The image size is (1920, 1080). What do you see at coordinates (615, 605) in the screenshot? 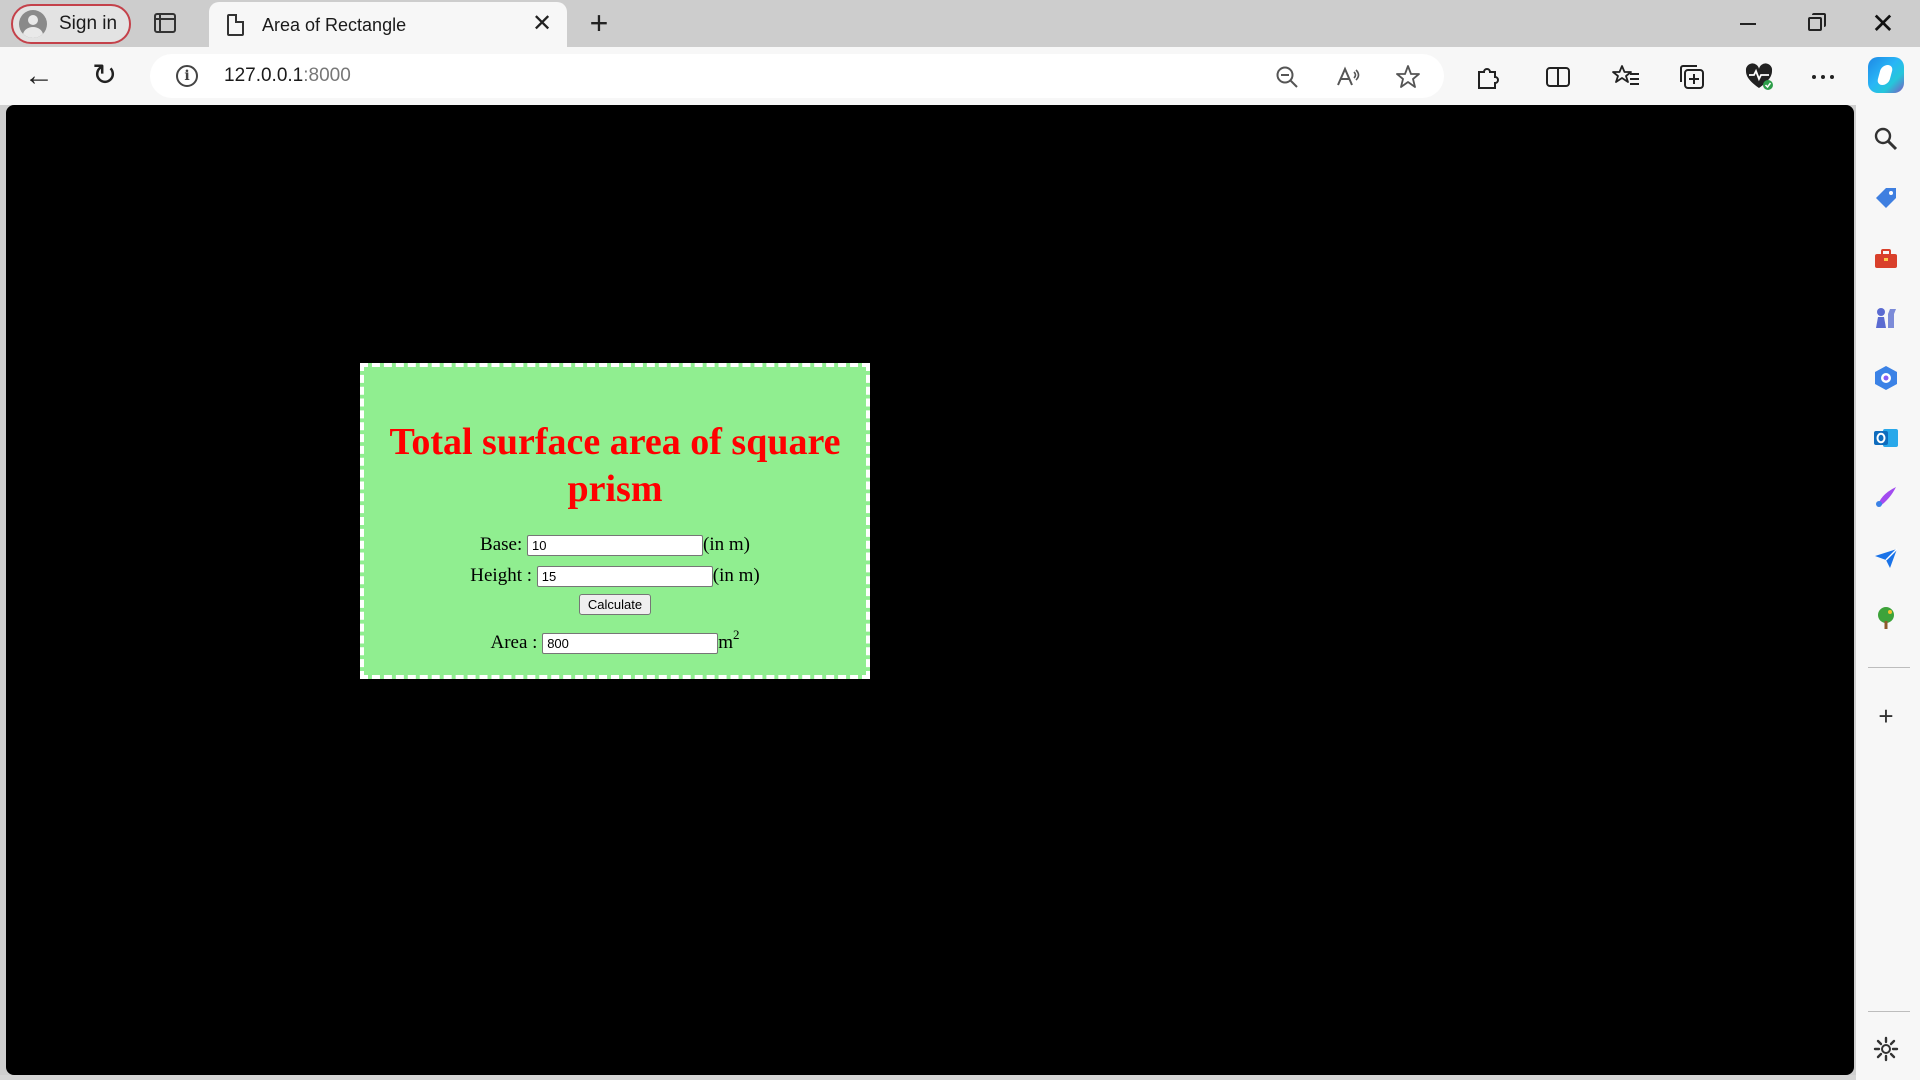
I see `calculate-button: Calculate` at bounding box center [615, 605].